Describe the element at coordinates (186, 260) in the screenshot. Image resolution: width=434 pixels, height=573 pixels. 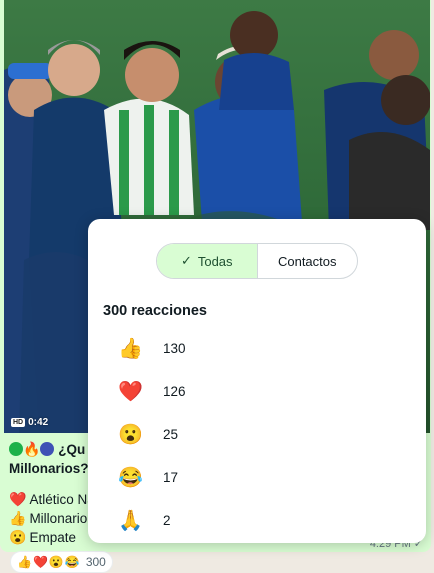
I see `check-icon: ✓` at that location.